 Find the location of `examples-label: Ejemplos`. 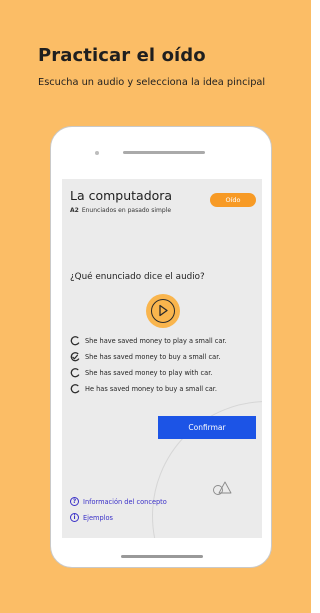

examples-label: Ejemplos is located at coordinates (98, 517).